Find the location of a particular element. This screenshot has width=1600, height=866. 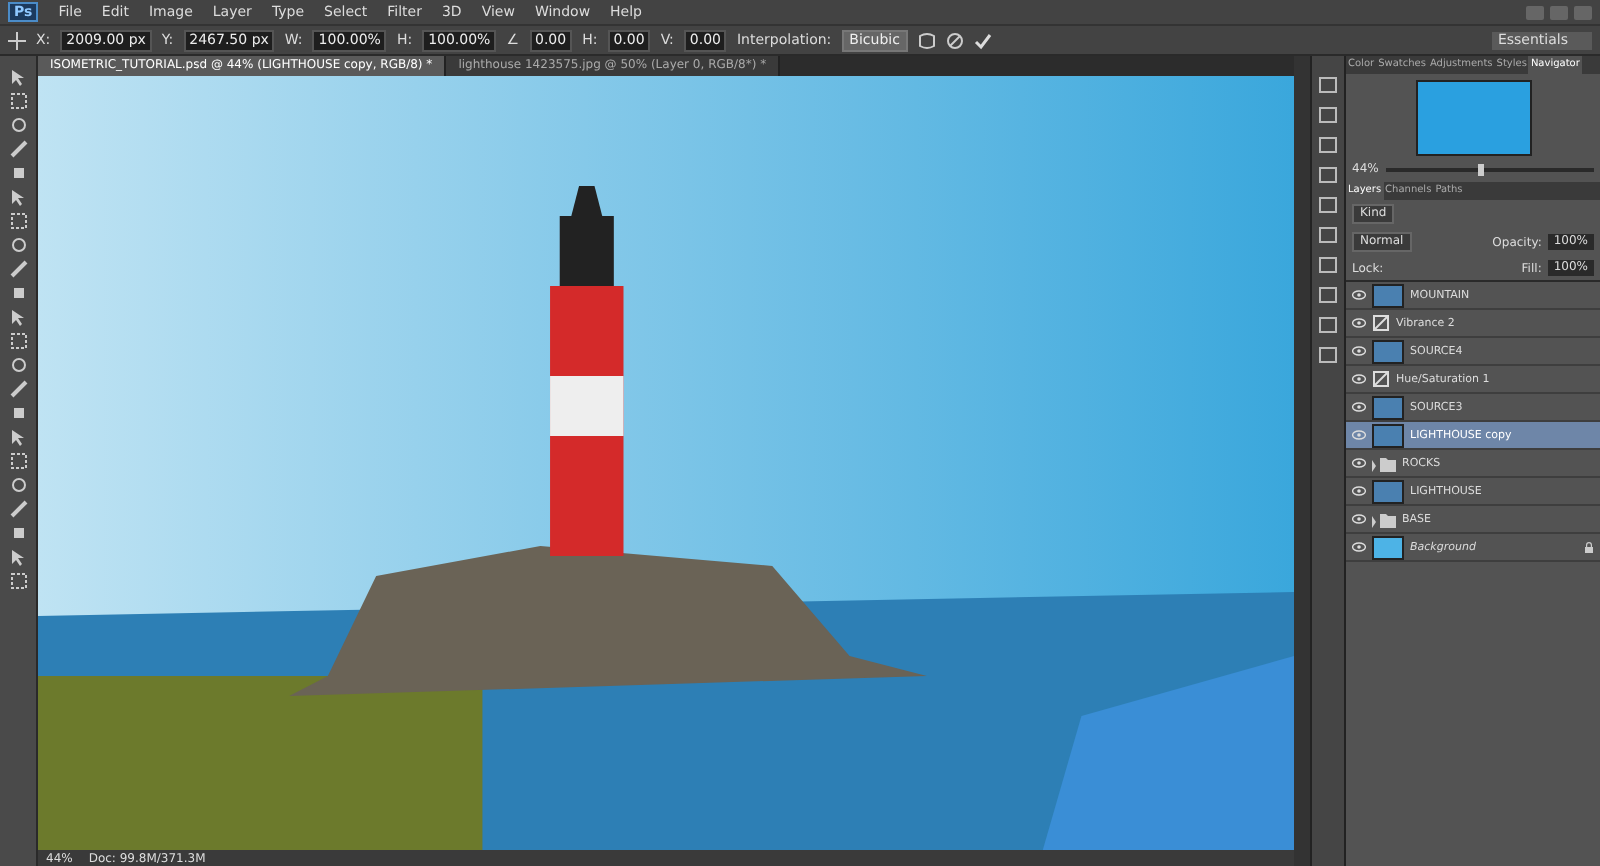

move-tool-icon is located at coordinates (17, 40).